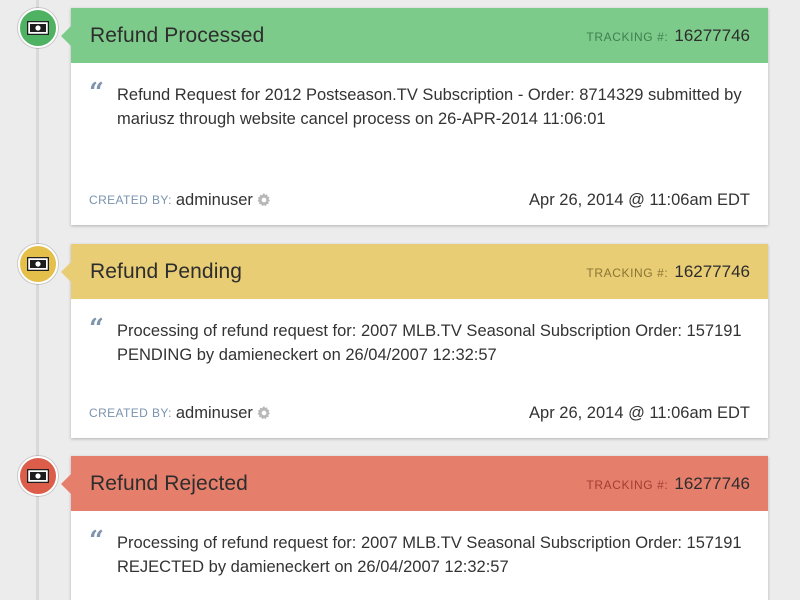  Describe the element at coordinates (37, 300) in the screenshot. I see `timeline-line` at that location.